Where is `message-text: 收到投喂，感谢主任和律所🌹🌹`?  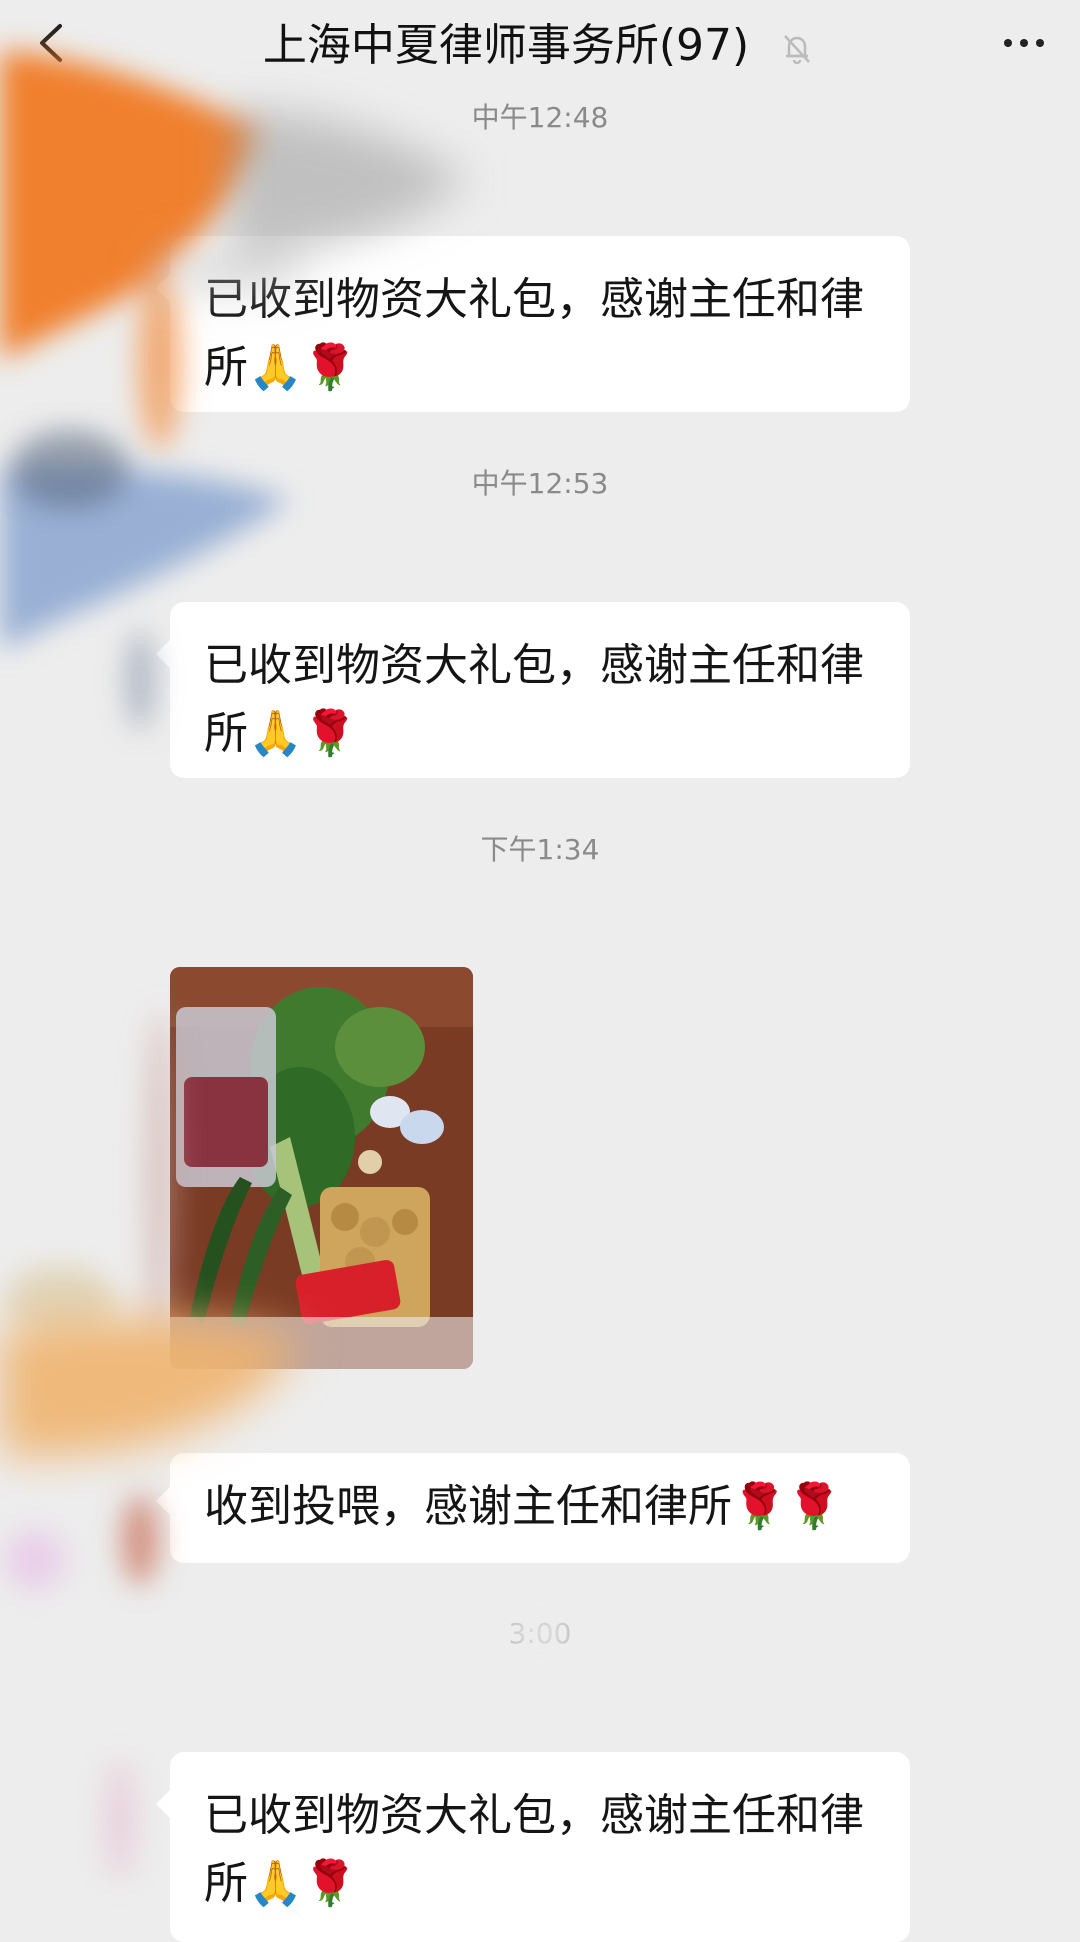 message-text: 收到投喂，感谢主任和律所🌹🌹 is located at coordinates (523, 1506).